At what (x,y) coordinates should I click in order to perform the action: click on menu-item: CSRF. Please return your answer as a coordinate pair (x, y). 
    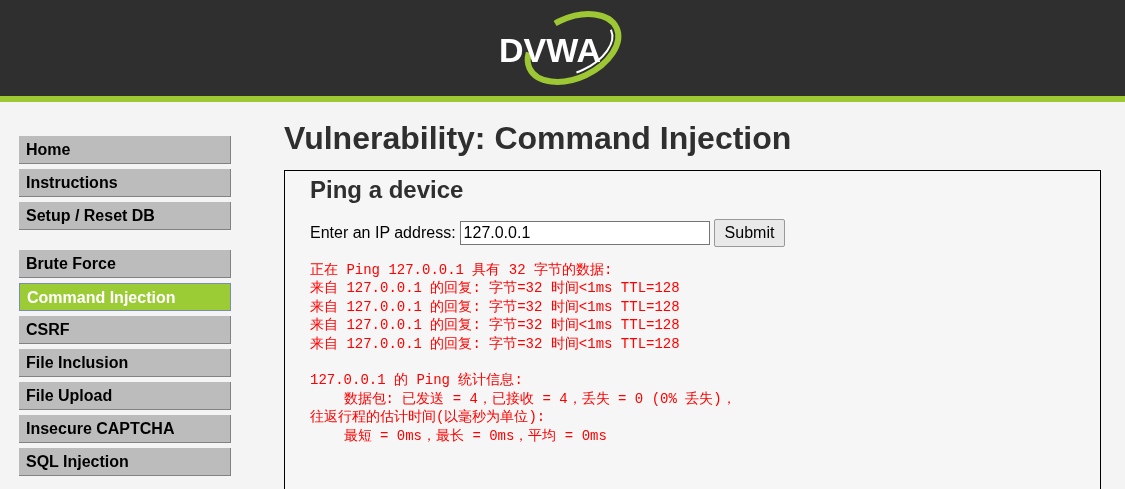
    Looking at the image, I should click on (125, 330).